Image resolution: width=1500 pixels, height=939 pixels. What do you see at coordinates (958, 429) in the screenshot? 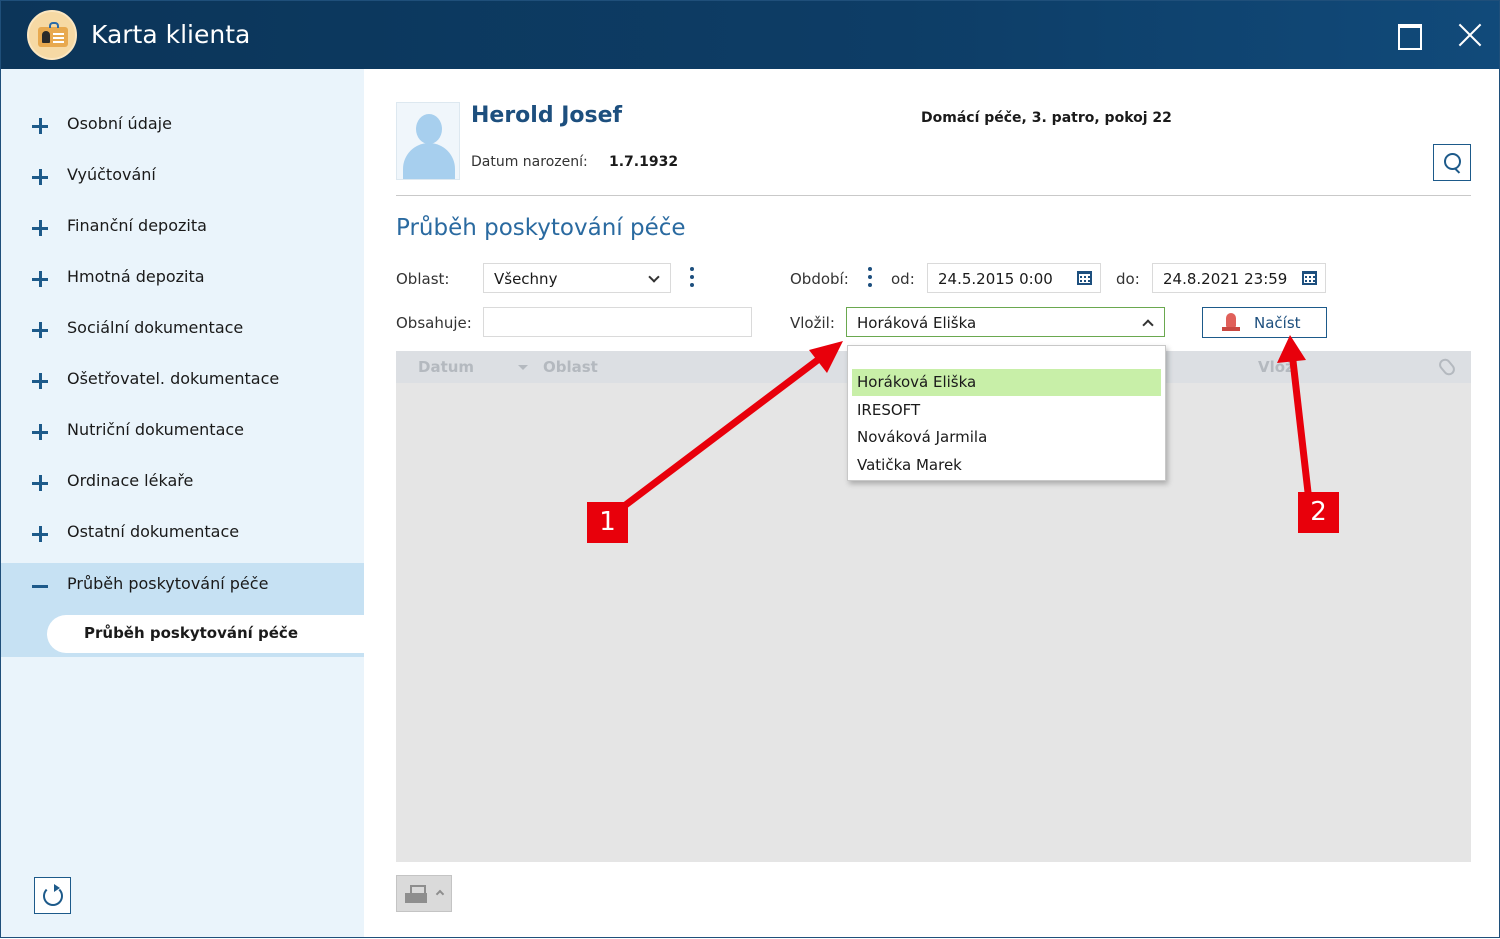
I see `annotation-arrows` at bounding box center [958, 429].